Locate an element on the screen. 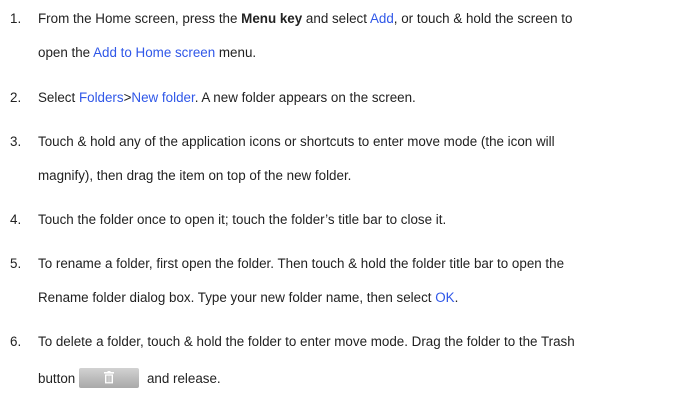 The image size is (677, 397). step-number: 5. is located at coordinates (16, 263).